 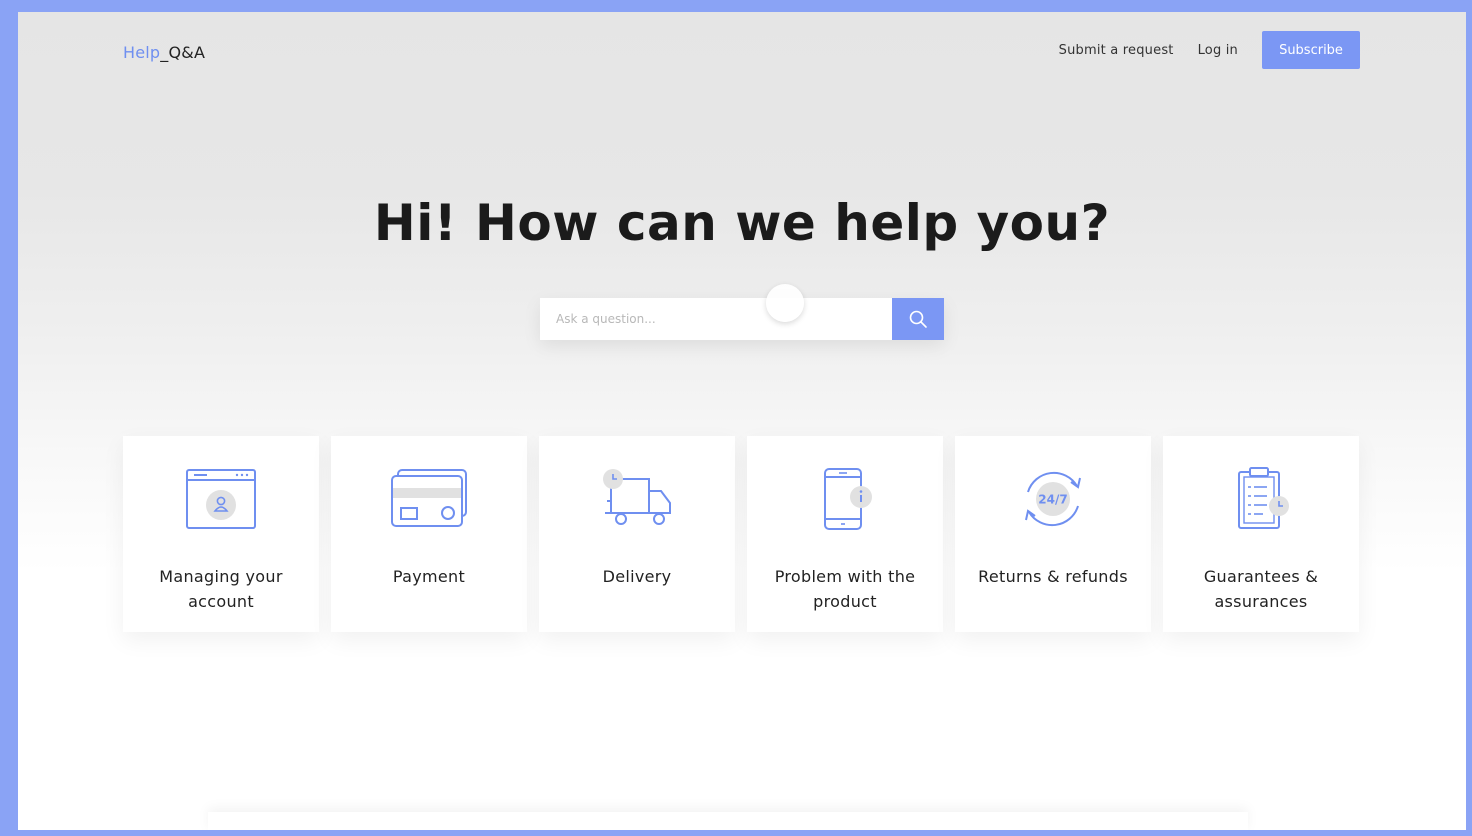 I want to click on category-card-delivery: Delivery, so click(x=637, y=534).